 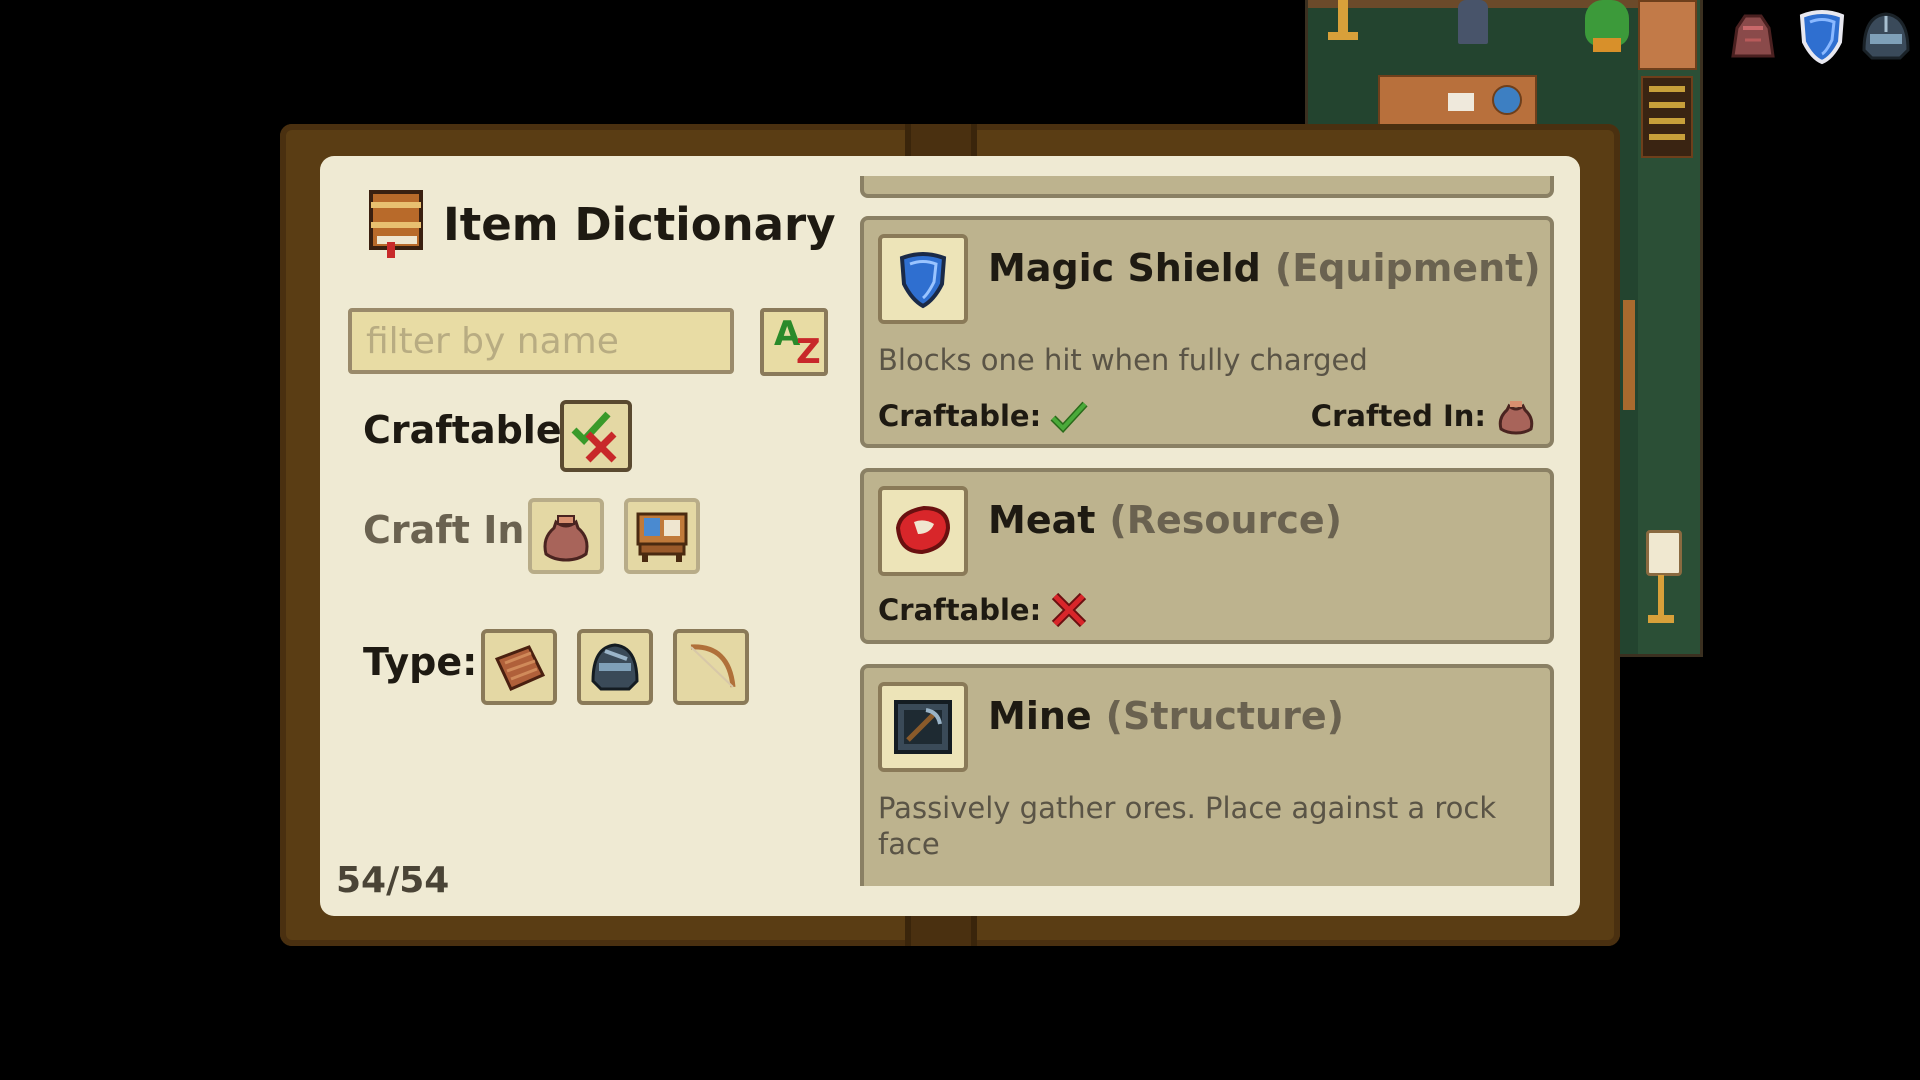 I want to click on item-type: (Equipment), so click(x=1407, y=268).